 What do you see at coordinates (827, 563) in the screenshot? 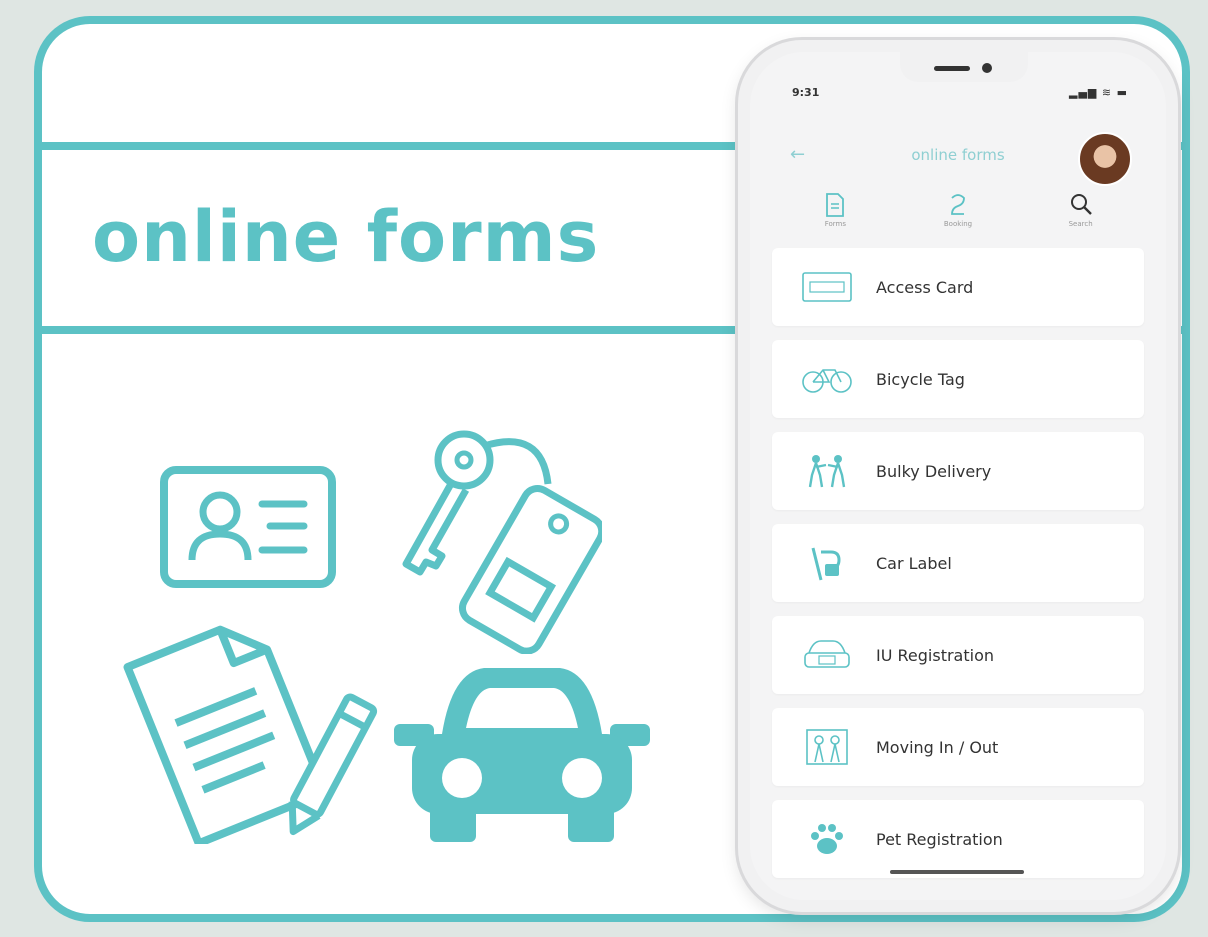
I see `car-label-icon` at bounding box center [827, 563].